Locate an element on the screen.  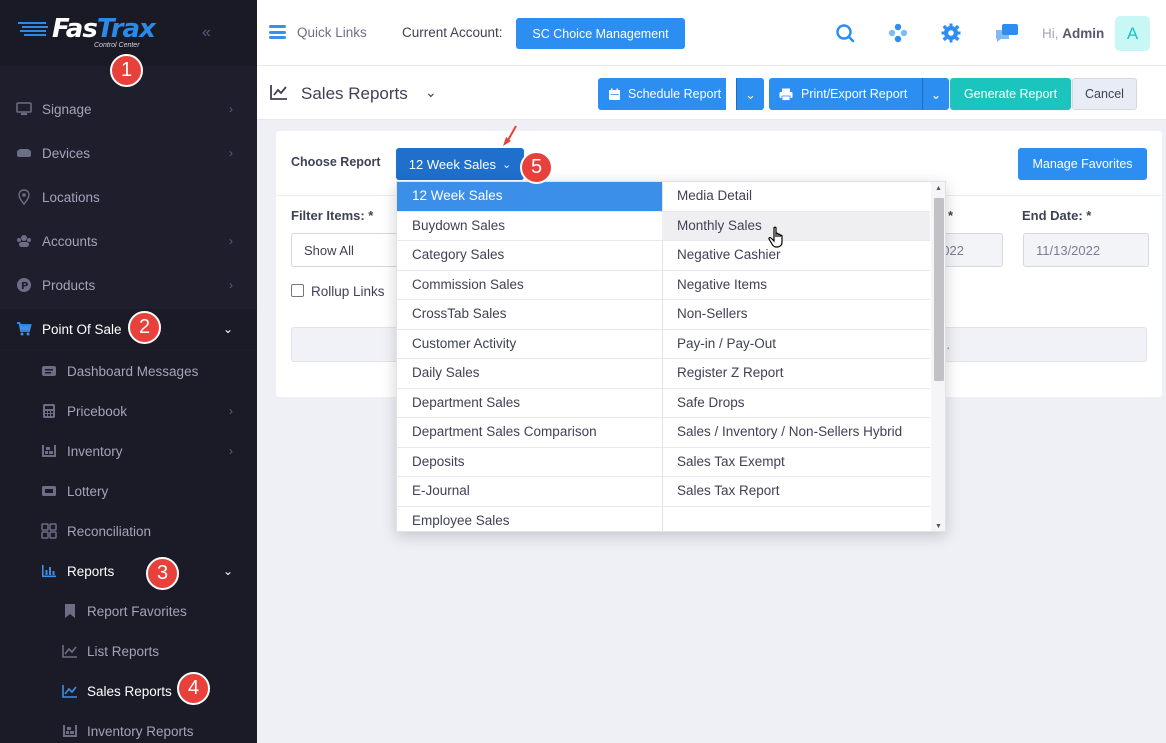
map-pin-icon is located at coordinates (24, 197).